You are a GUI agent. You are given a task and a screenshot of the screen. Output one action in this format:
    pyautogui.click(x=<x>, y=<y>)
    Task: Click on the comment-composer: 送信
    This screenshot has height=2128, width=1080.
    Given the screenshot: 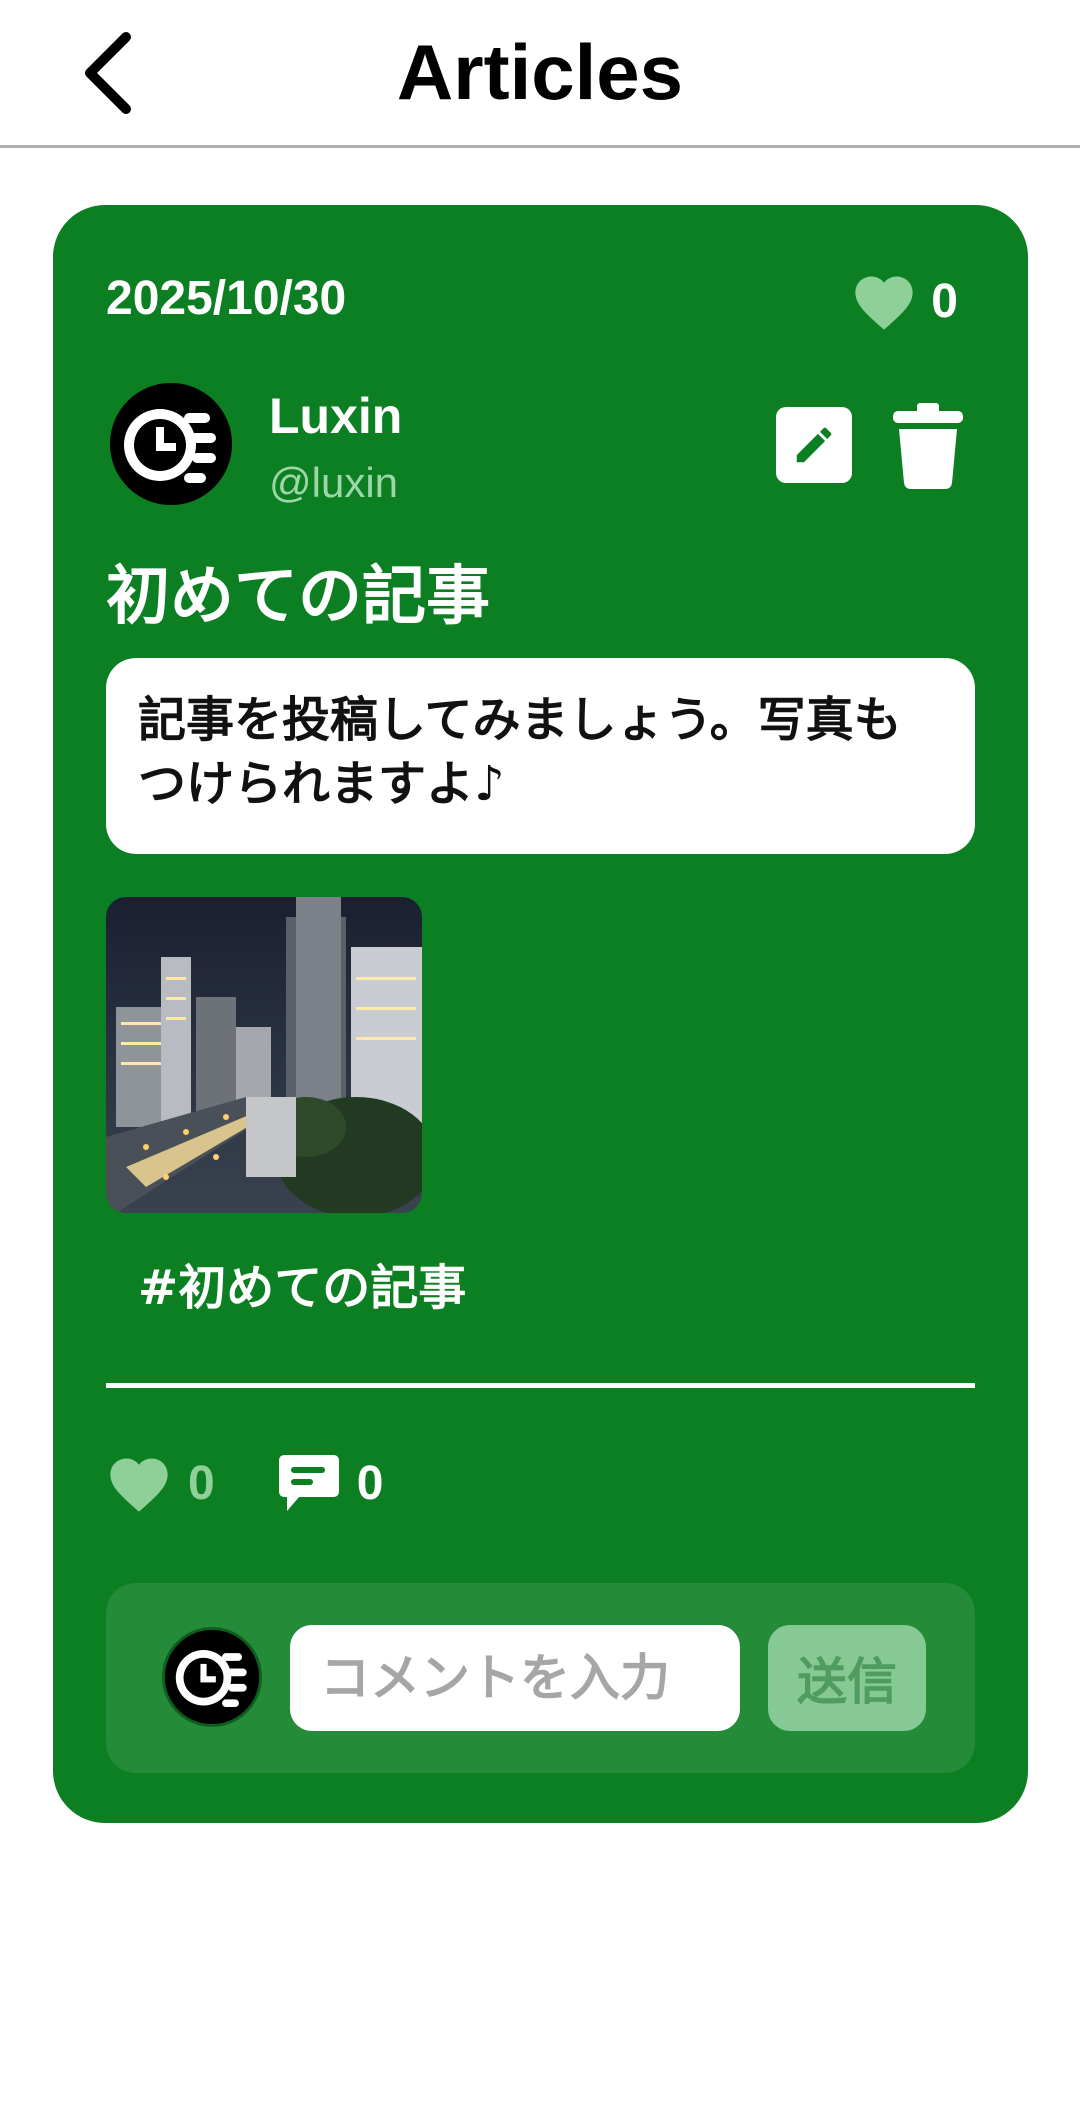 What is the action you would take?
    pyautogui.click(x=540, y=1678)
    